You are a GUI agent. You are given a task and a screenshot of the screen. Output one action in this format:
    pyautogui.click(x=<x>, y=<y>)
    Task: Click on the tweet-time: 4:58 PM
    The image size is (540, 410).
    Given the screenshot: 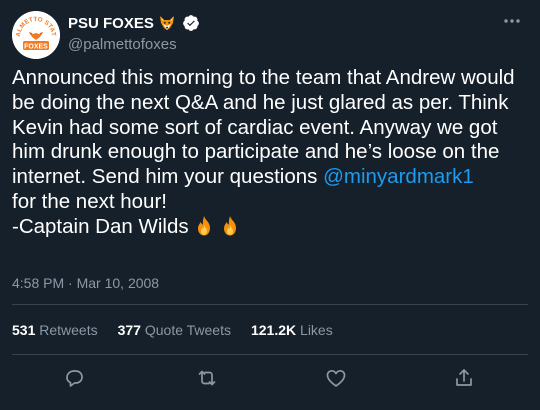 What is the action you would take?
    pyautogui.click(x=38, y=283)
    